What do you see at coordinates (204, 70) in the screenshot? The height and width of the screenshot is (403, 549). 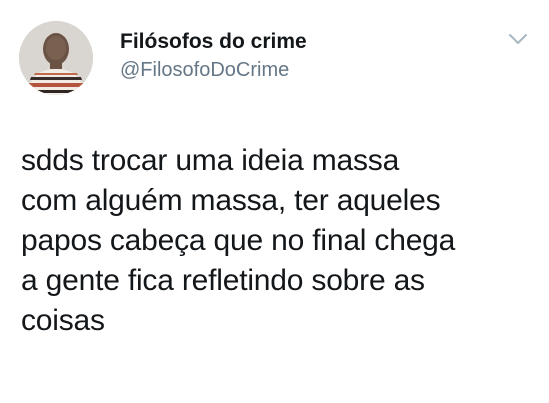 I see `user-handle: @FilosofoDoCrime` at bounding box center [204, 70].